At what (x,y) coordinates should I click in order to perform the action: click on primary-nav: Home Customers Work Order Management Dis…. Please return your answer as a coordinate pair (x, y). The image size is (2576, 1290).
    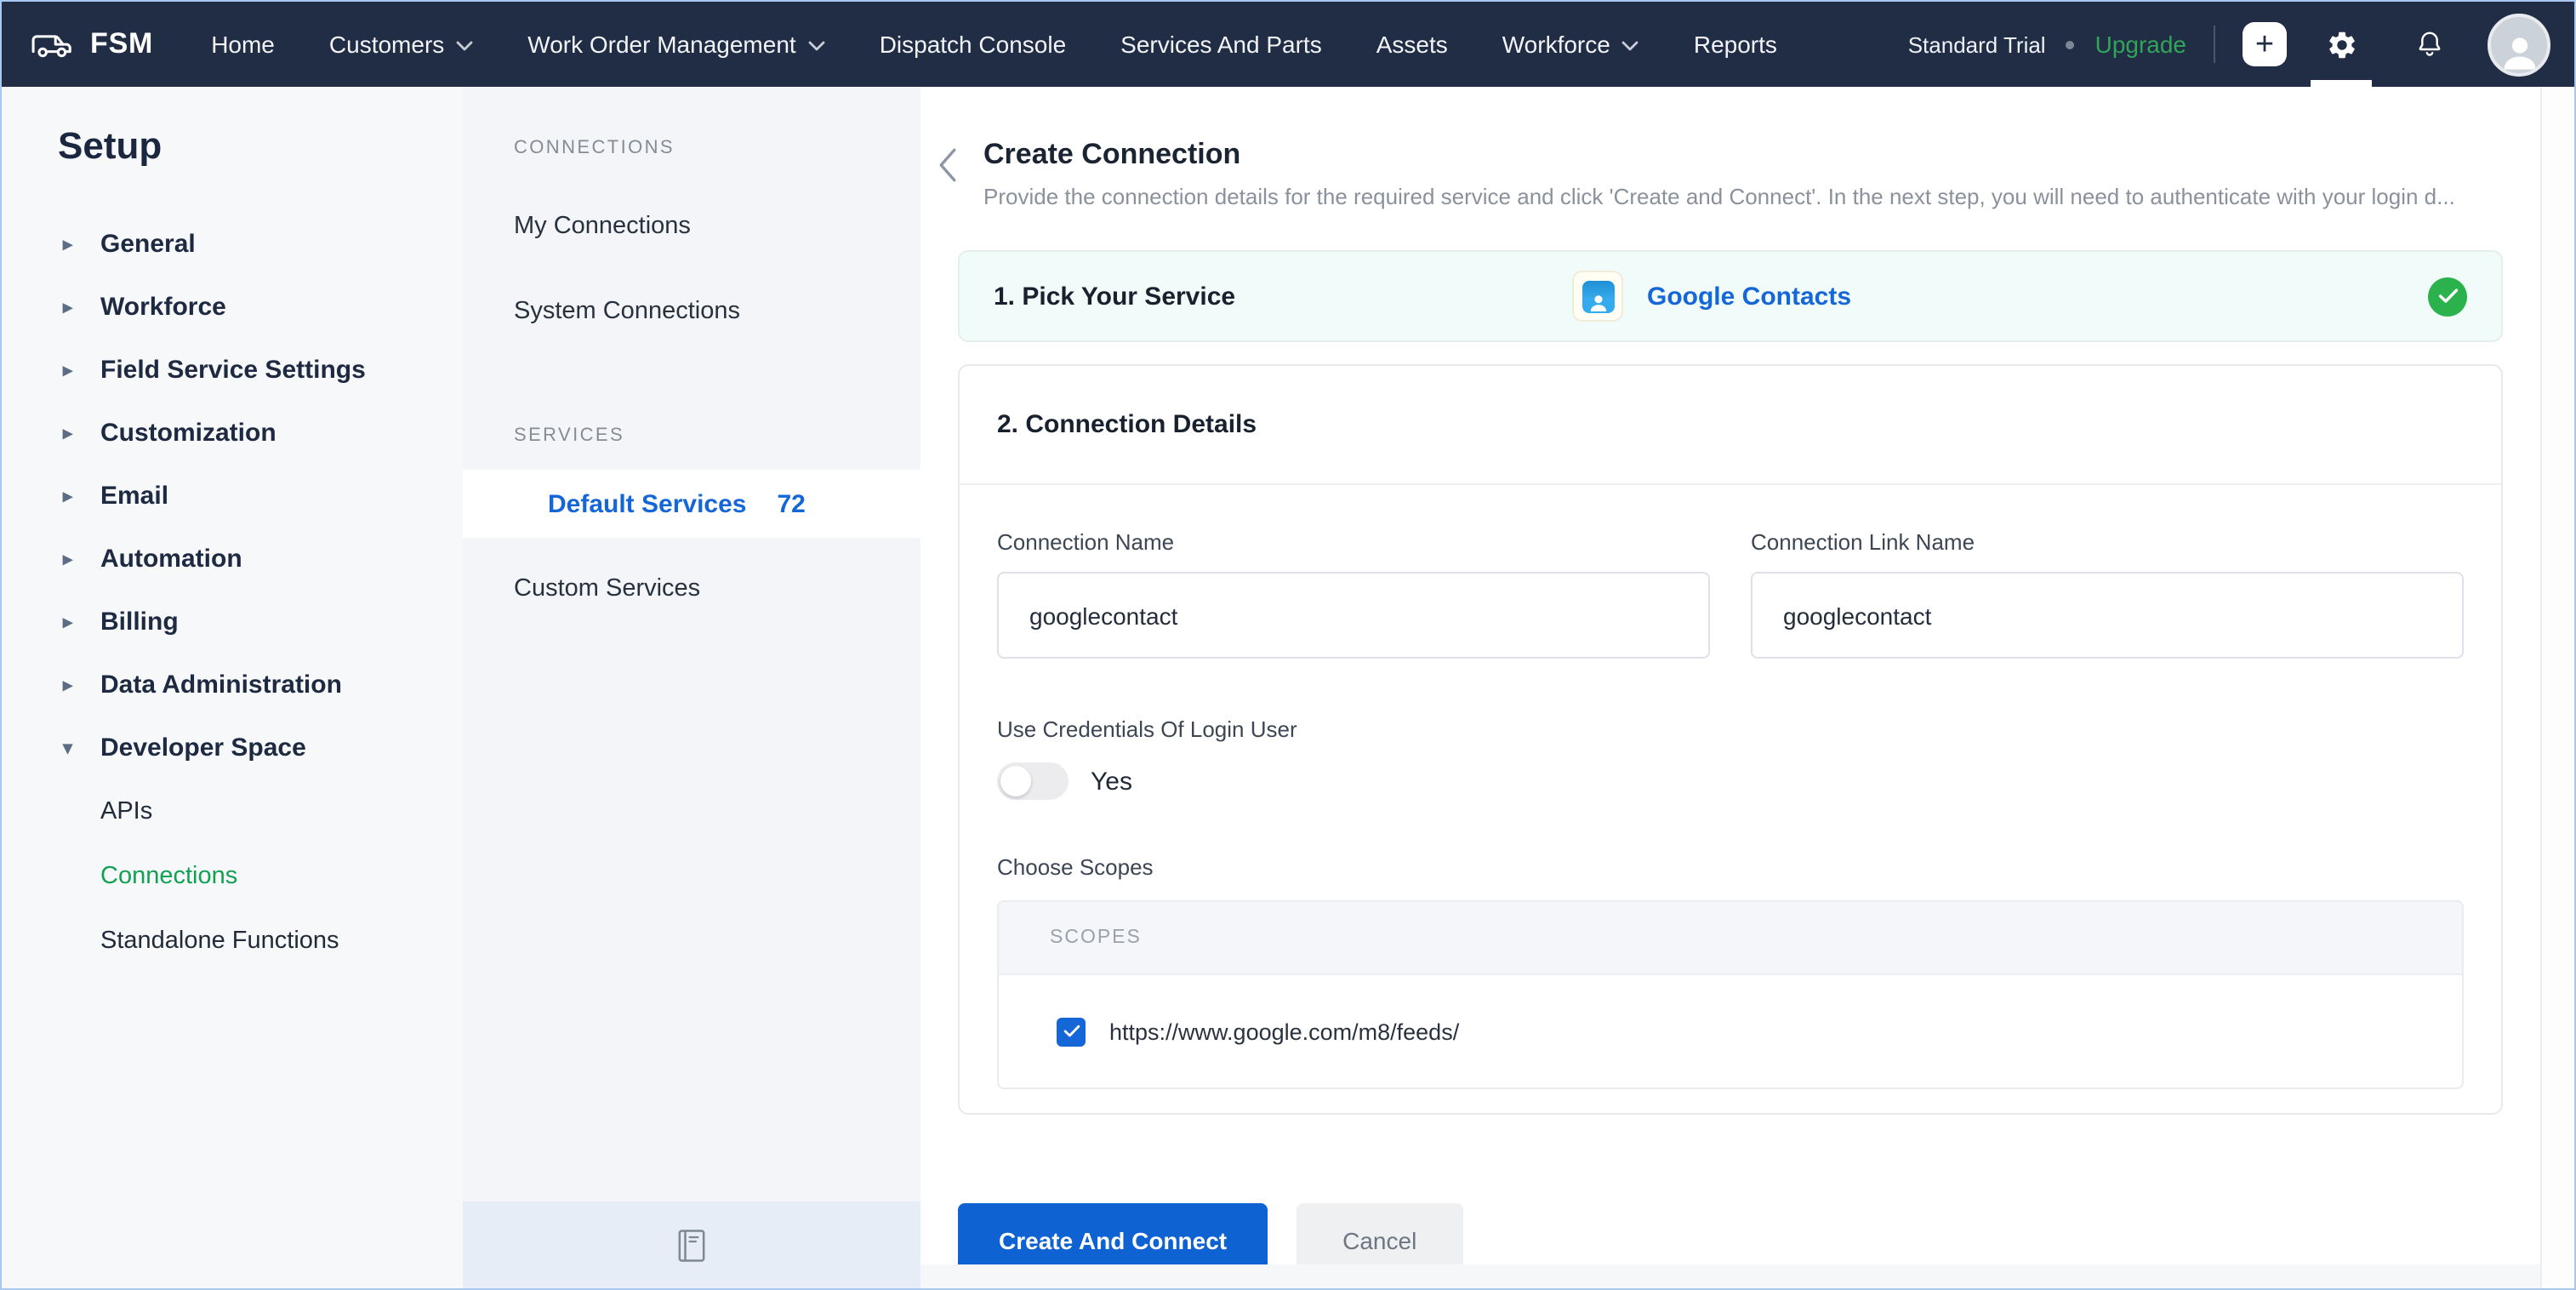
    Looking at the image, I should click on (994, 44).